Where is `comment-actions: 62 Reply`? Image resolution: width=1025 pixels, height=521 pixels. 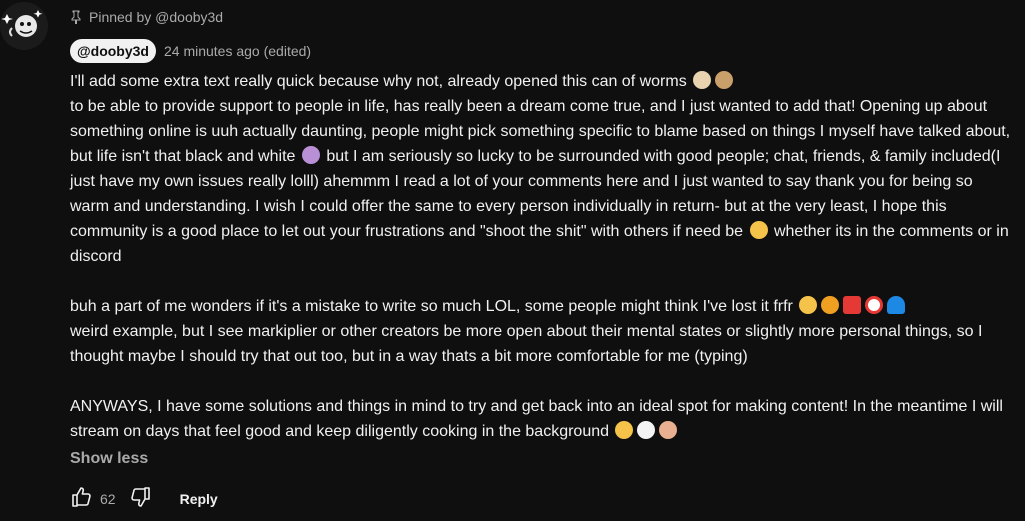 comment-actions: 62 Reply is located at coordinates (143, 499).